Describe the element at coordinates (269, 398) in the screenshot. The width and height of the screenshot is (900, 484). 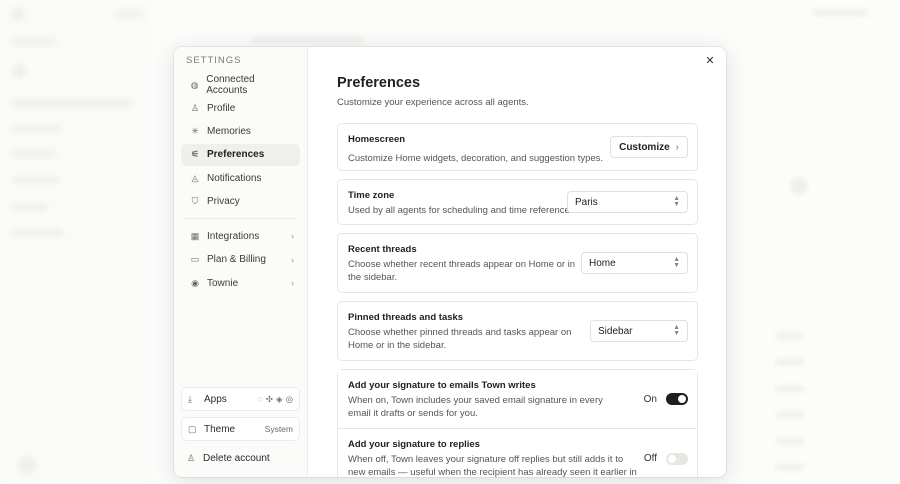
I see `windows-icon: ✣` at that location.